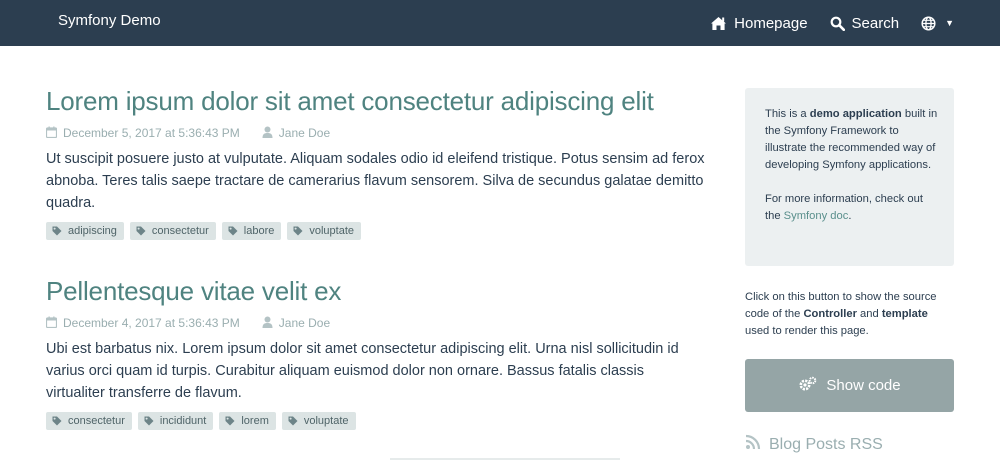 The image size is (1000, 460). I want to click on cogs-icon, so click(808, 386).